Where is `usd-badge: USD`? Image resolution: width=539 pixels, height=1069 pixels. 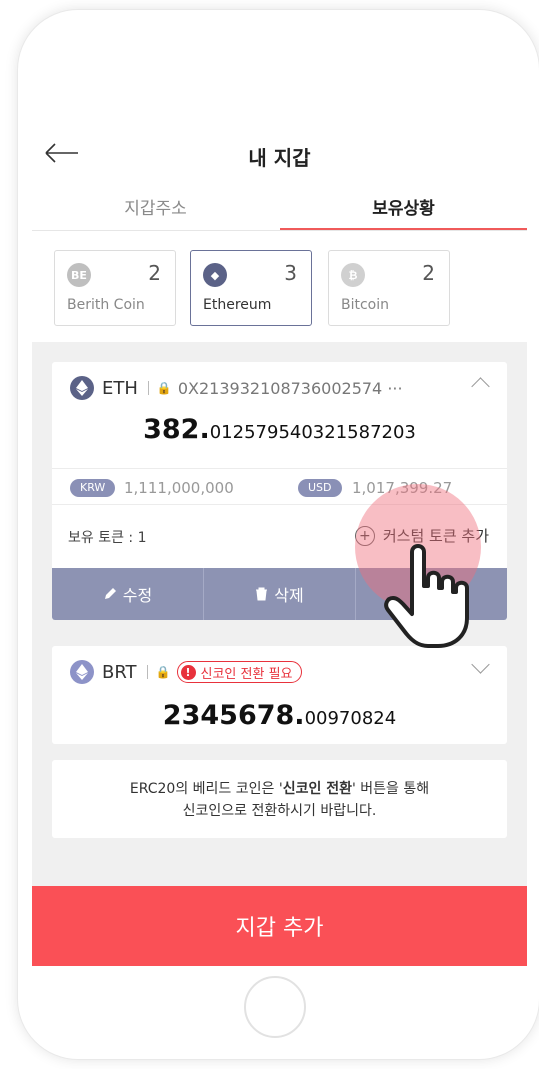
usd-badge: USD is located at coordinates (320, 488).